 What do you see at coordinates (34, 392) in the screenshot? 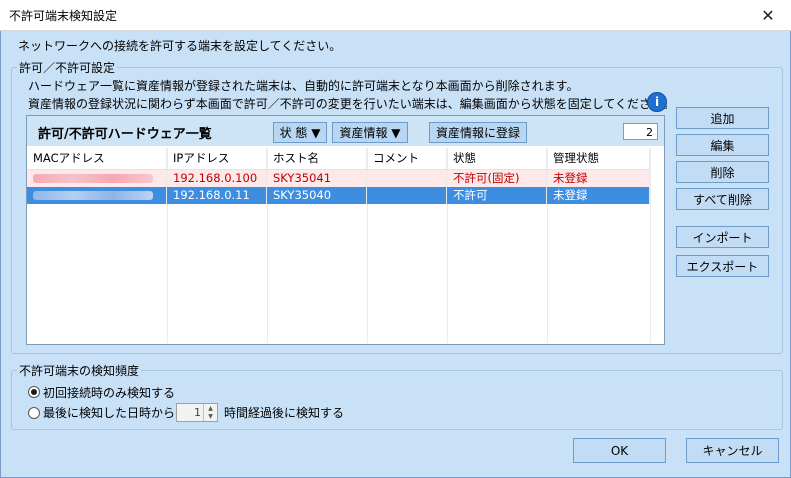
I see `radio-first-connection` at bounding box center [34, 392].